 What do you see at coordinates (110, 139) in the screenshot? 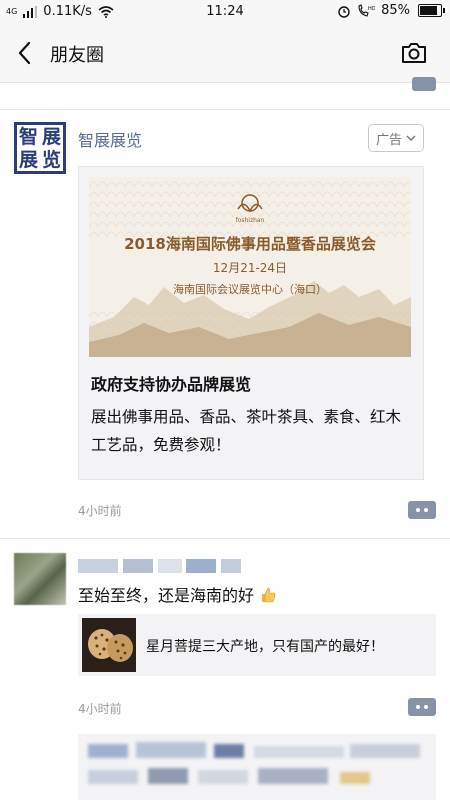
I see `ad-author-name: 智展展览` at bounding box center [110, 139].